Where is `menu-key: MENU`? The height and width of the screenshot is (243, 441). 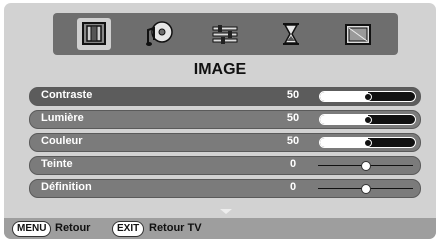
menu-key: MENU is located at coordinates (32, 229).